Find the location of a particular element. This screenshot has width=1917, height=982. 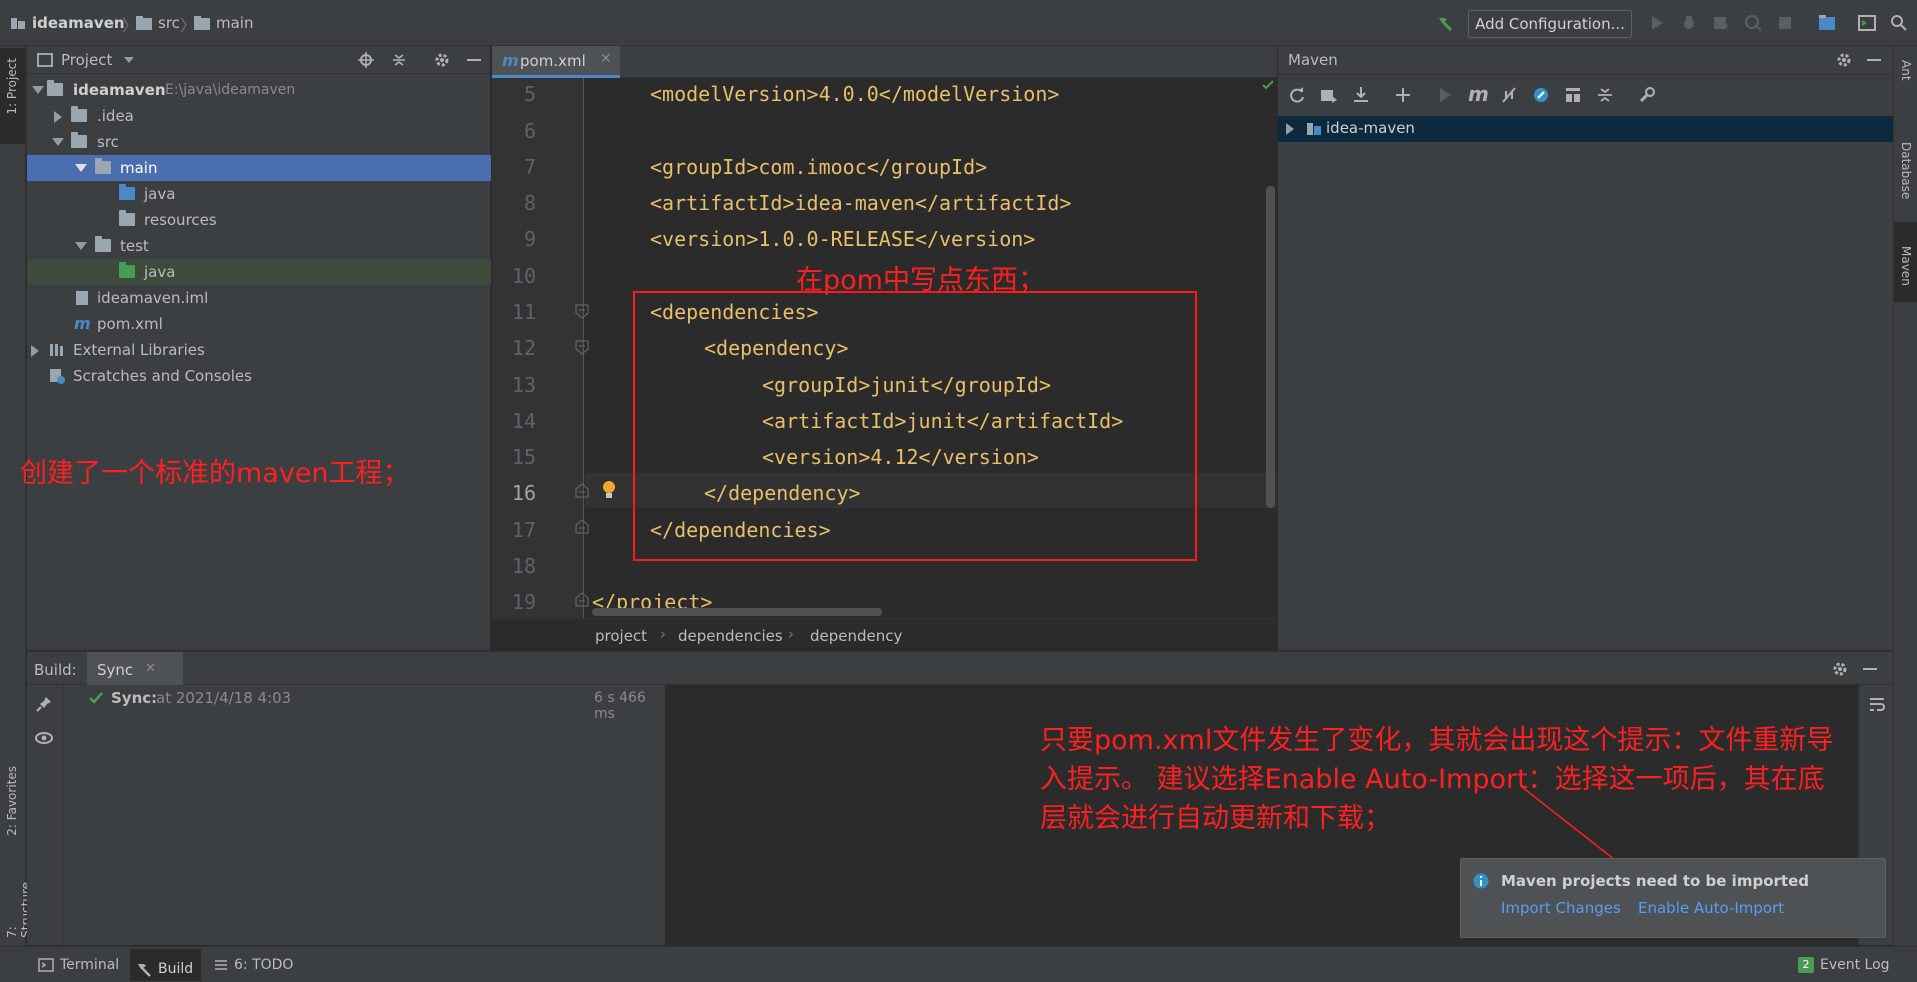

eye-icon is located at coordinates (44, 738).